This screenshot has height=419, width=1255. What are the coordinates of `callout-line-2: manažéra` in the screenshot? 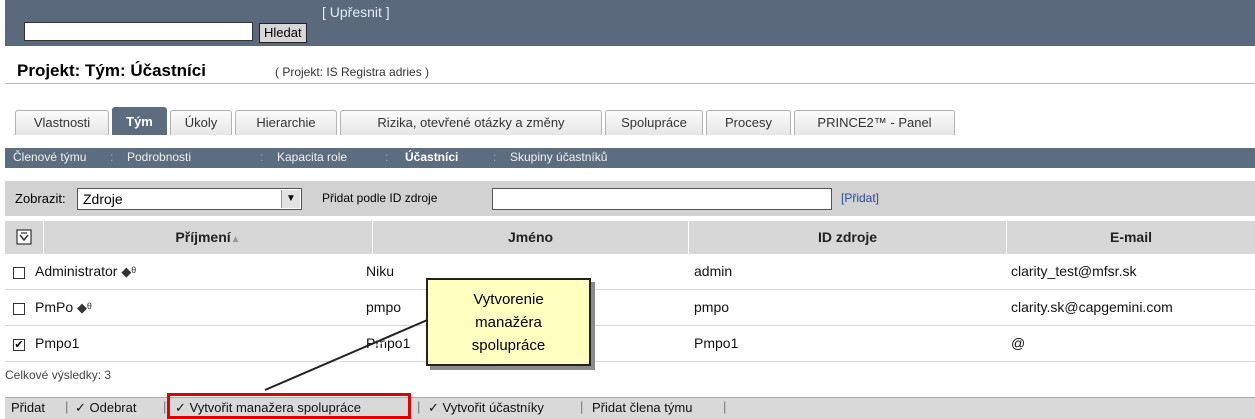 It's located at (508, 322).